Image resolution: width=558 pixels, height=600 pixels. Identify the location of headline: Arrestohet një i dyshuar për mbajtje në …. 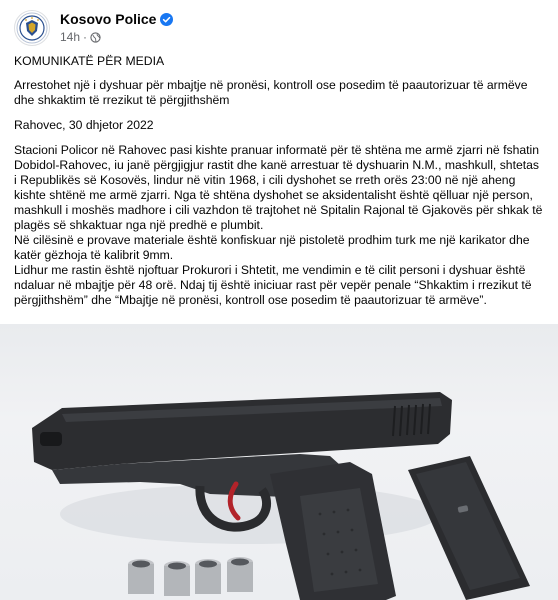
(271, 92).